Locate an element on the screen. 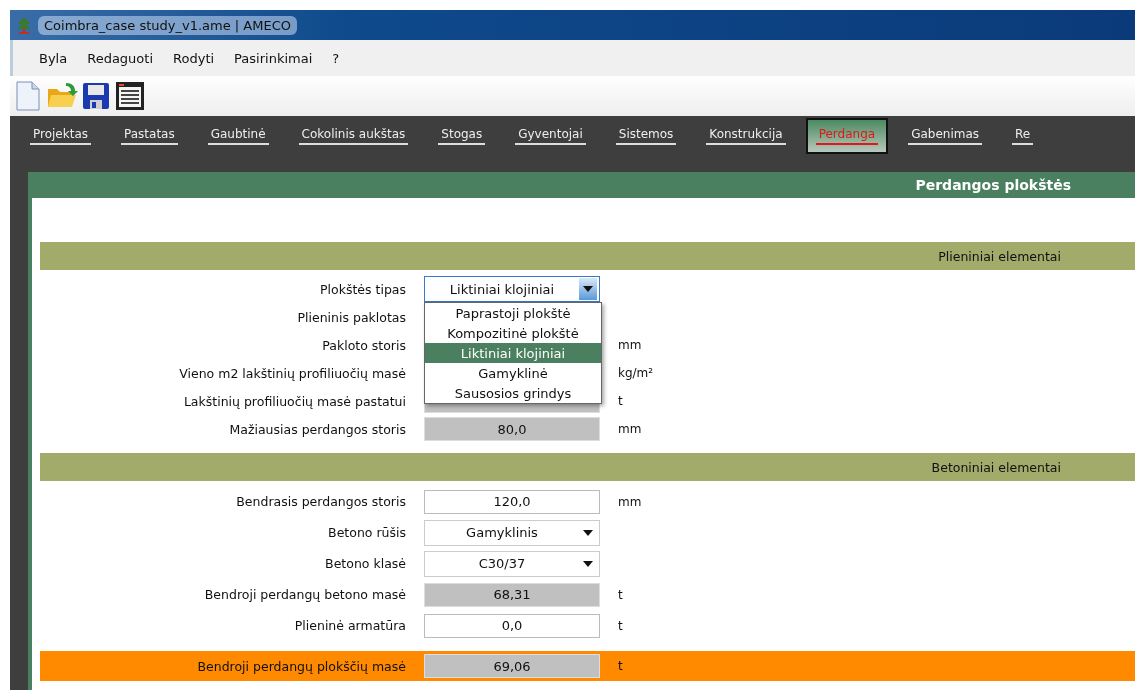 This screenshot has width=1135, height=690. menu-item: Byla is located at coordinates (53, 58).